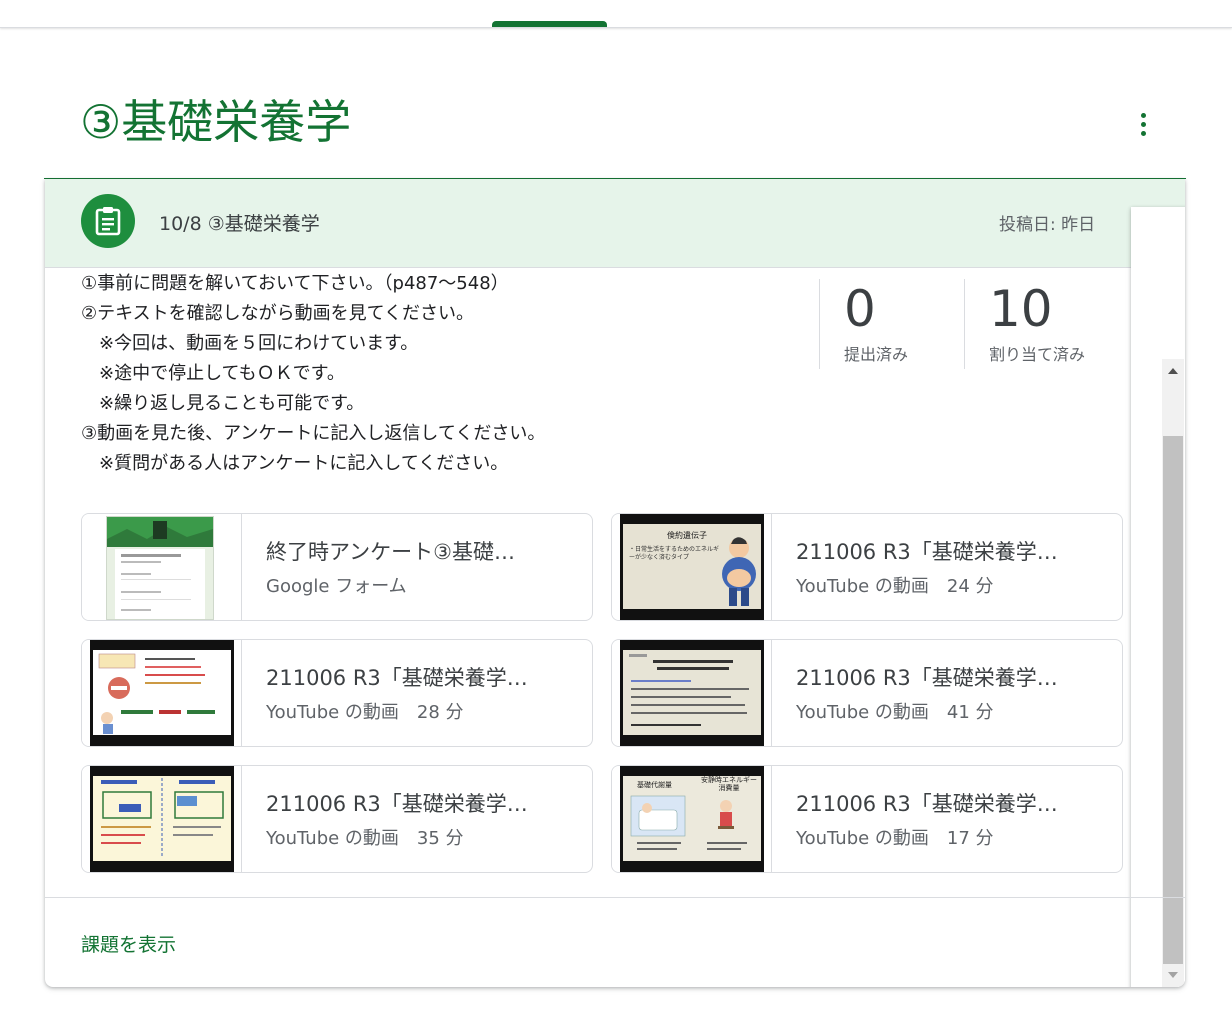 This screenshot has height=1028, width=1232. Describe the element at coordinates (895, 838) in the screenshot. I see `attachment-subtitle: YouTube の動画 17 分` at that location.